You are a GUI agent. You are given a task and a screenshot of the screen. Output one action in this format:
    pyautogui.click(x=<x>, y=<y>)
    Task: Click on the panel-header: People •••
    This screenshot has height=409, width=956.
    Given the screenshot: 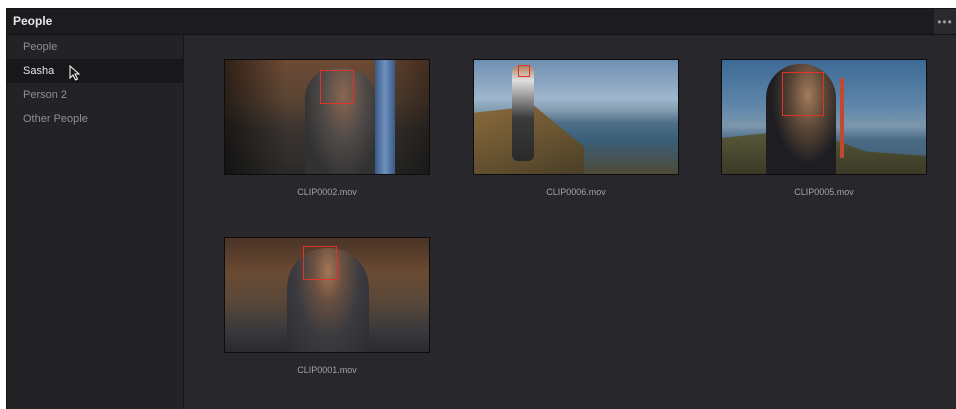 What is the action you would take?
    pyautogui.click(x=481, y=22)
    